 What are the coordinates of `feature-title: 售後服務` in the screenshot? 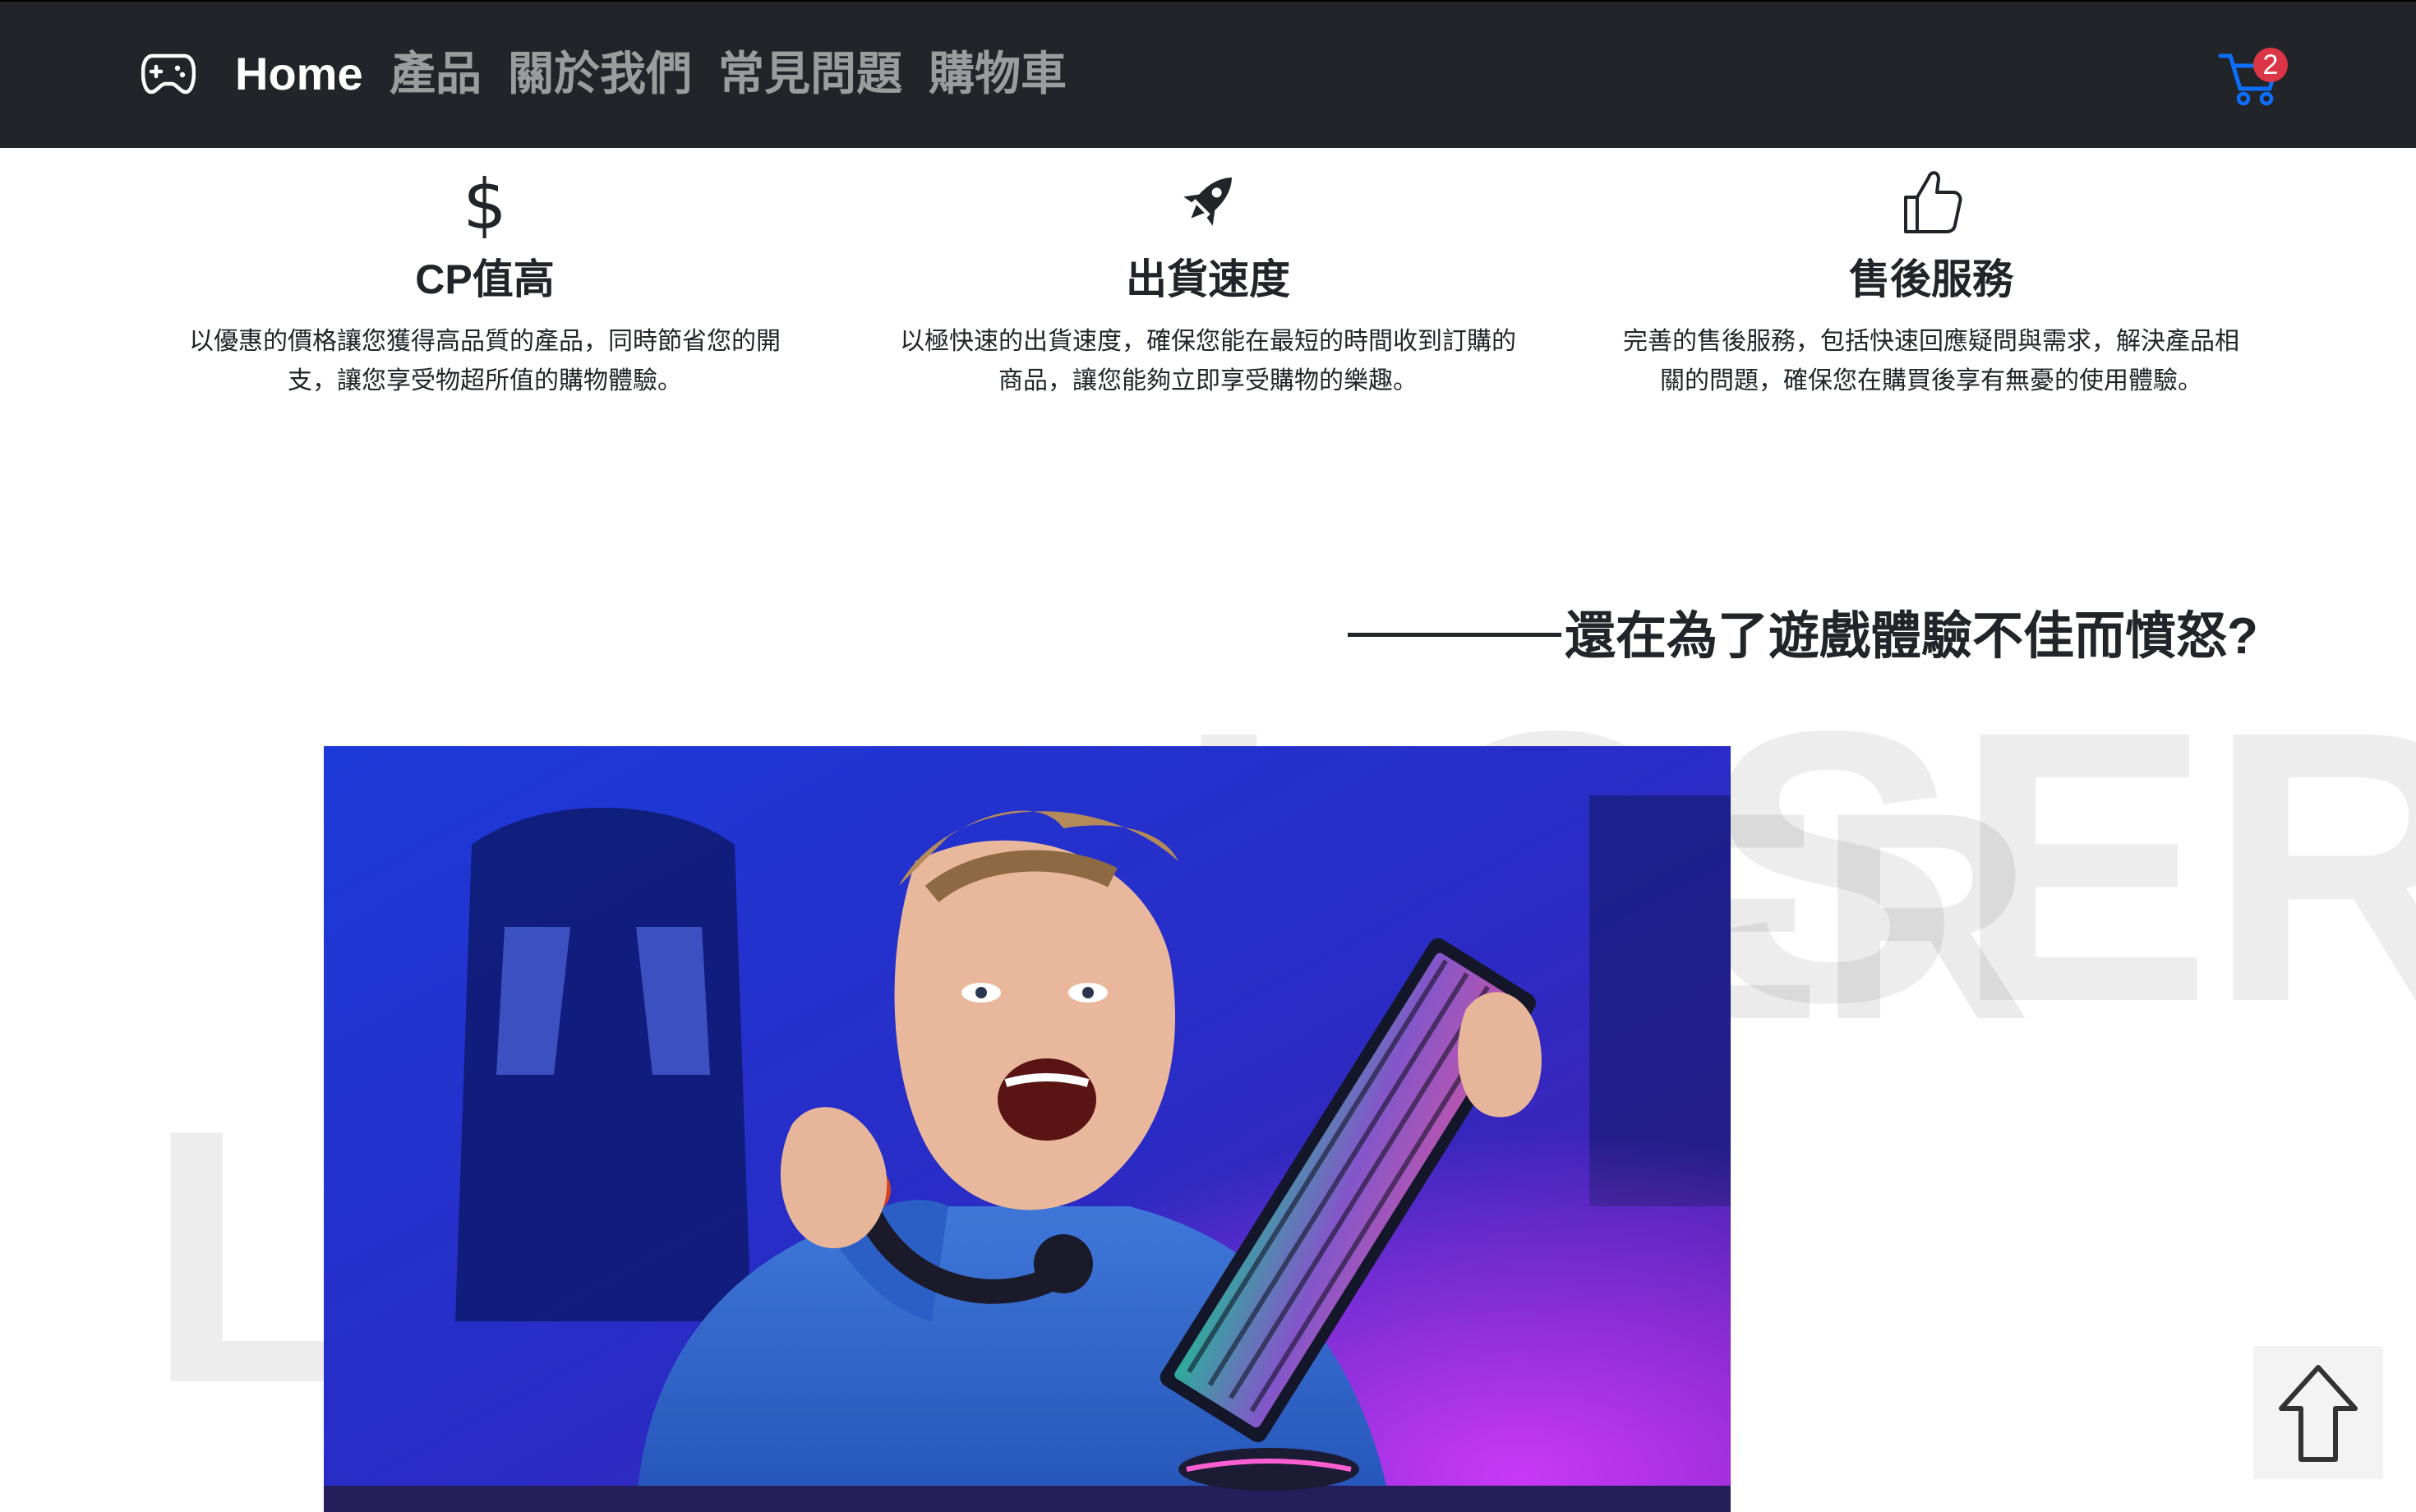 It's located at (1931, 279).